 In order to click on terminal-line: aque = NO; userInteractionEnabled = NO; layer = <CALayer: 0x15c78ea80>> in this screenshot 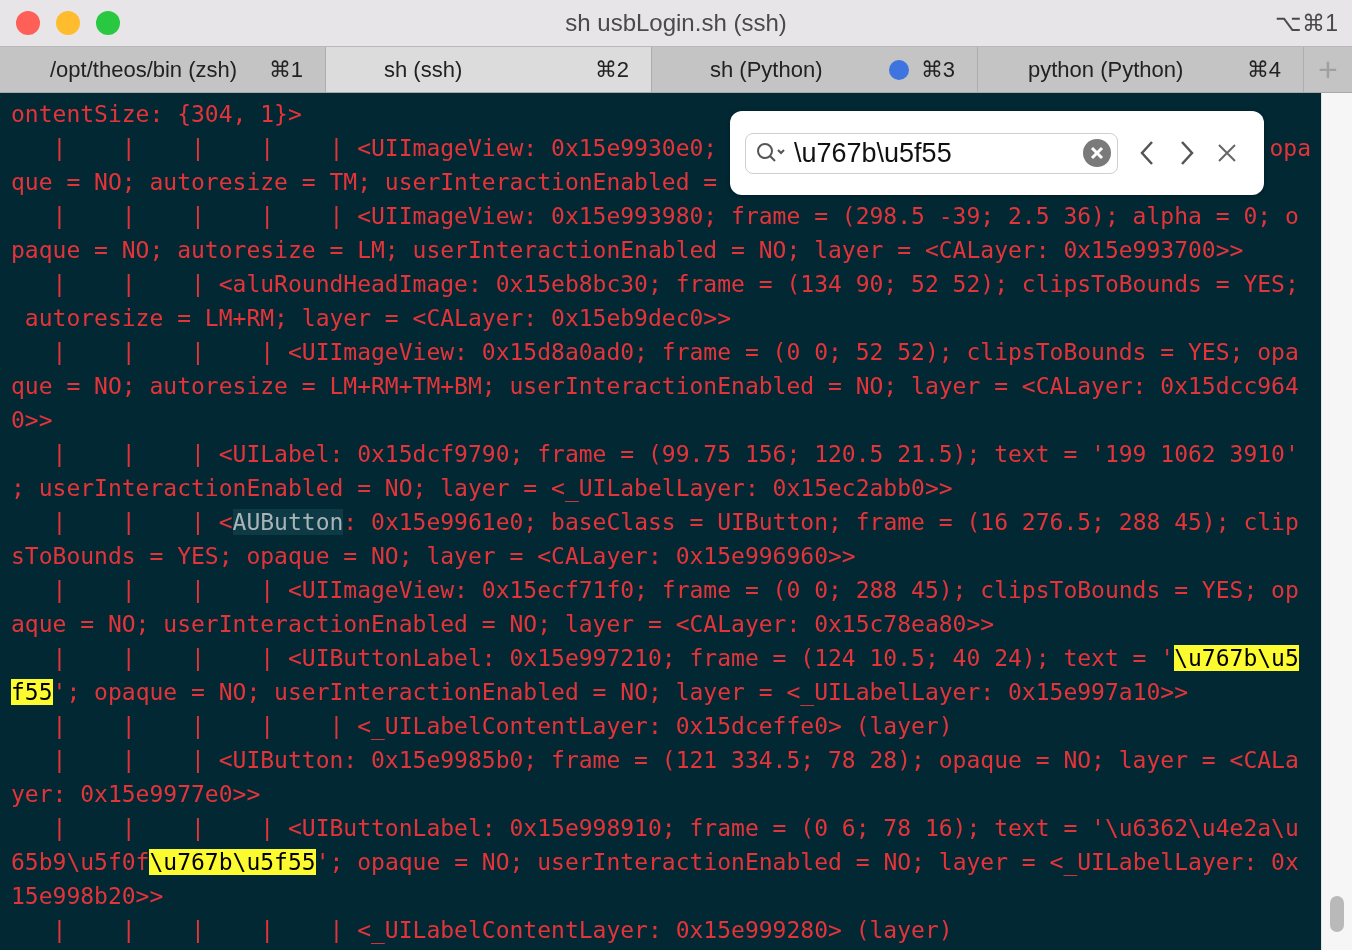, I will do `click(503, 624)`.